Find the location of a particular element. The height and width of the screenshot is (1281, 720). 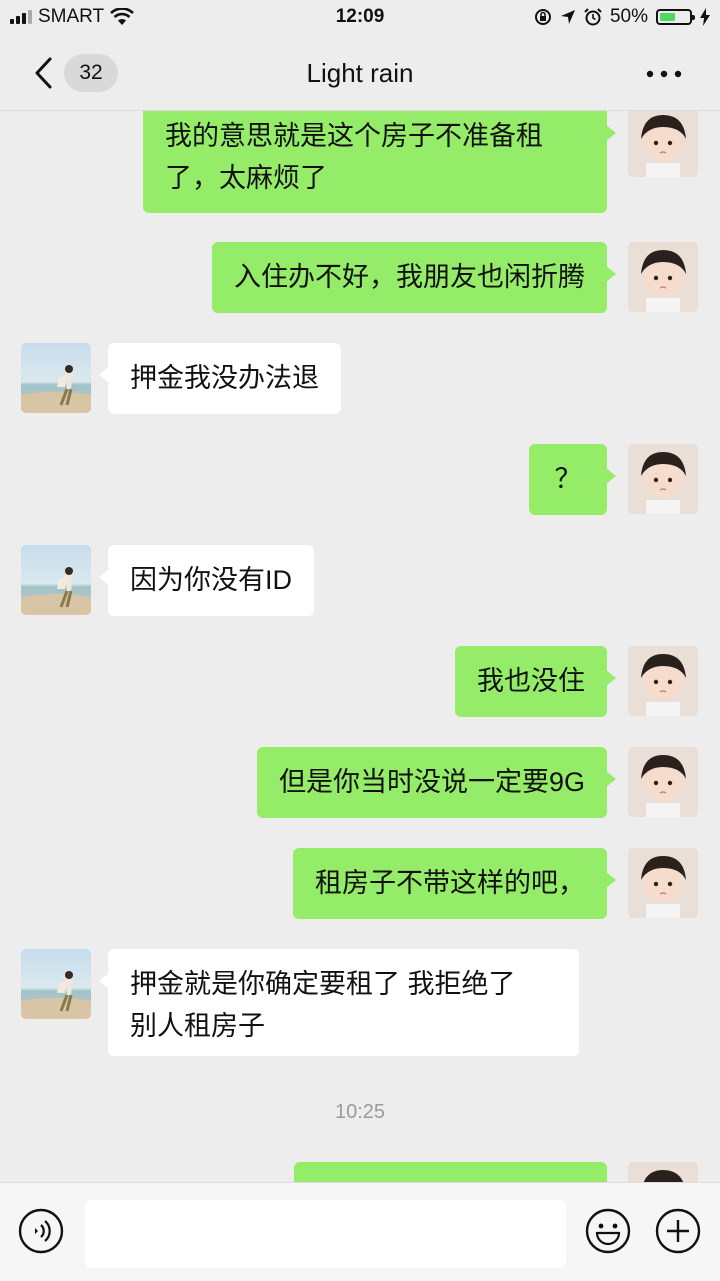

emoji-icon is located at coordinates (608, 1231).